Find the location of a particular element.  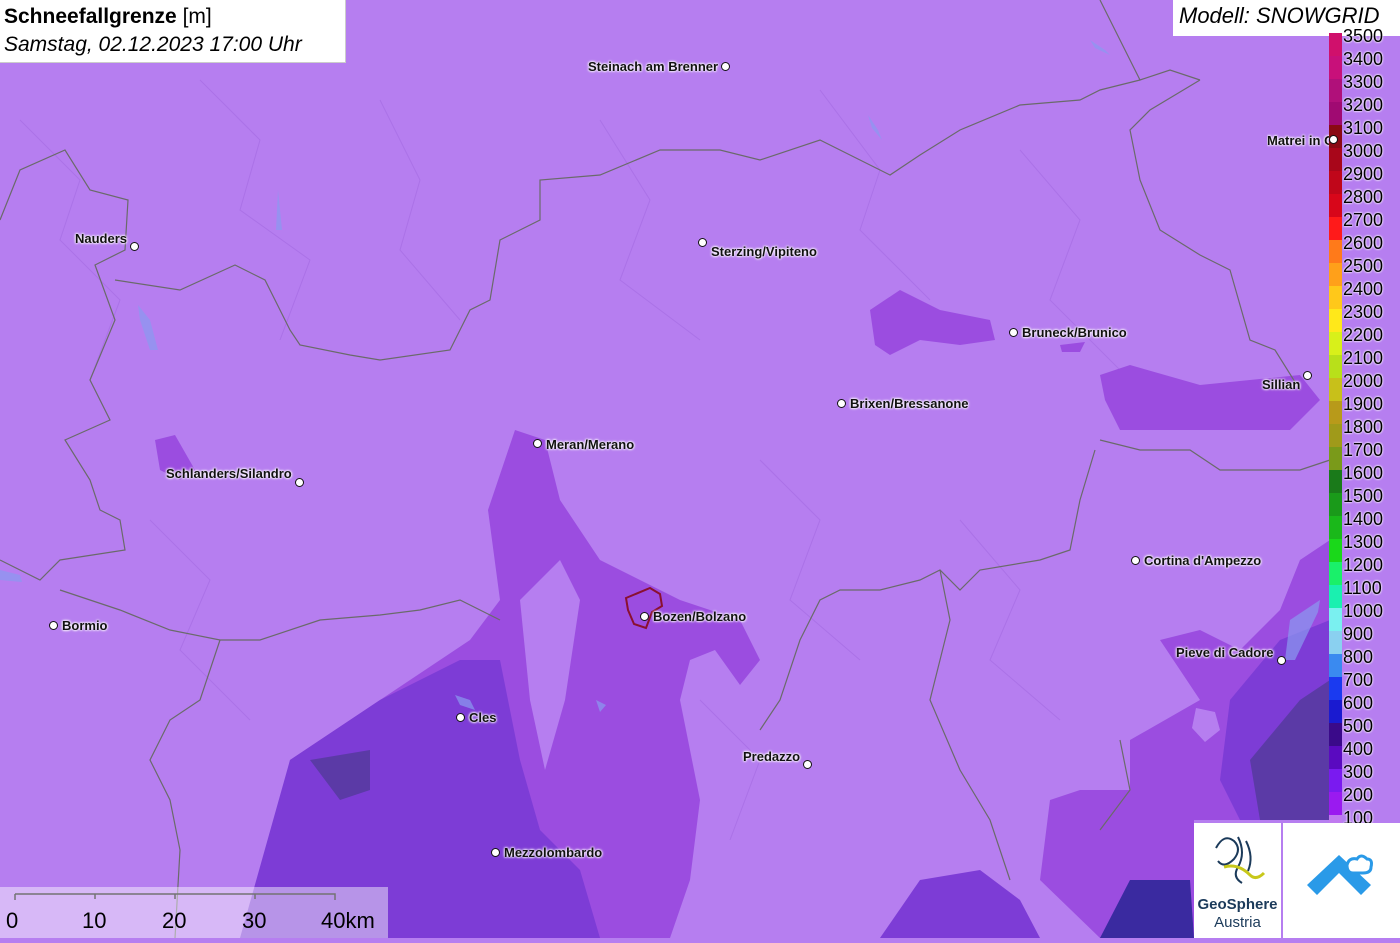

map-datetime: Samstag, 02.12.2023 17:00 Uhr is located at coordinates (153, 44).